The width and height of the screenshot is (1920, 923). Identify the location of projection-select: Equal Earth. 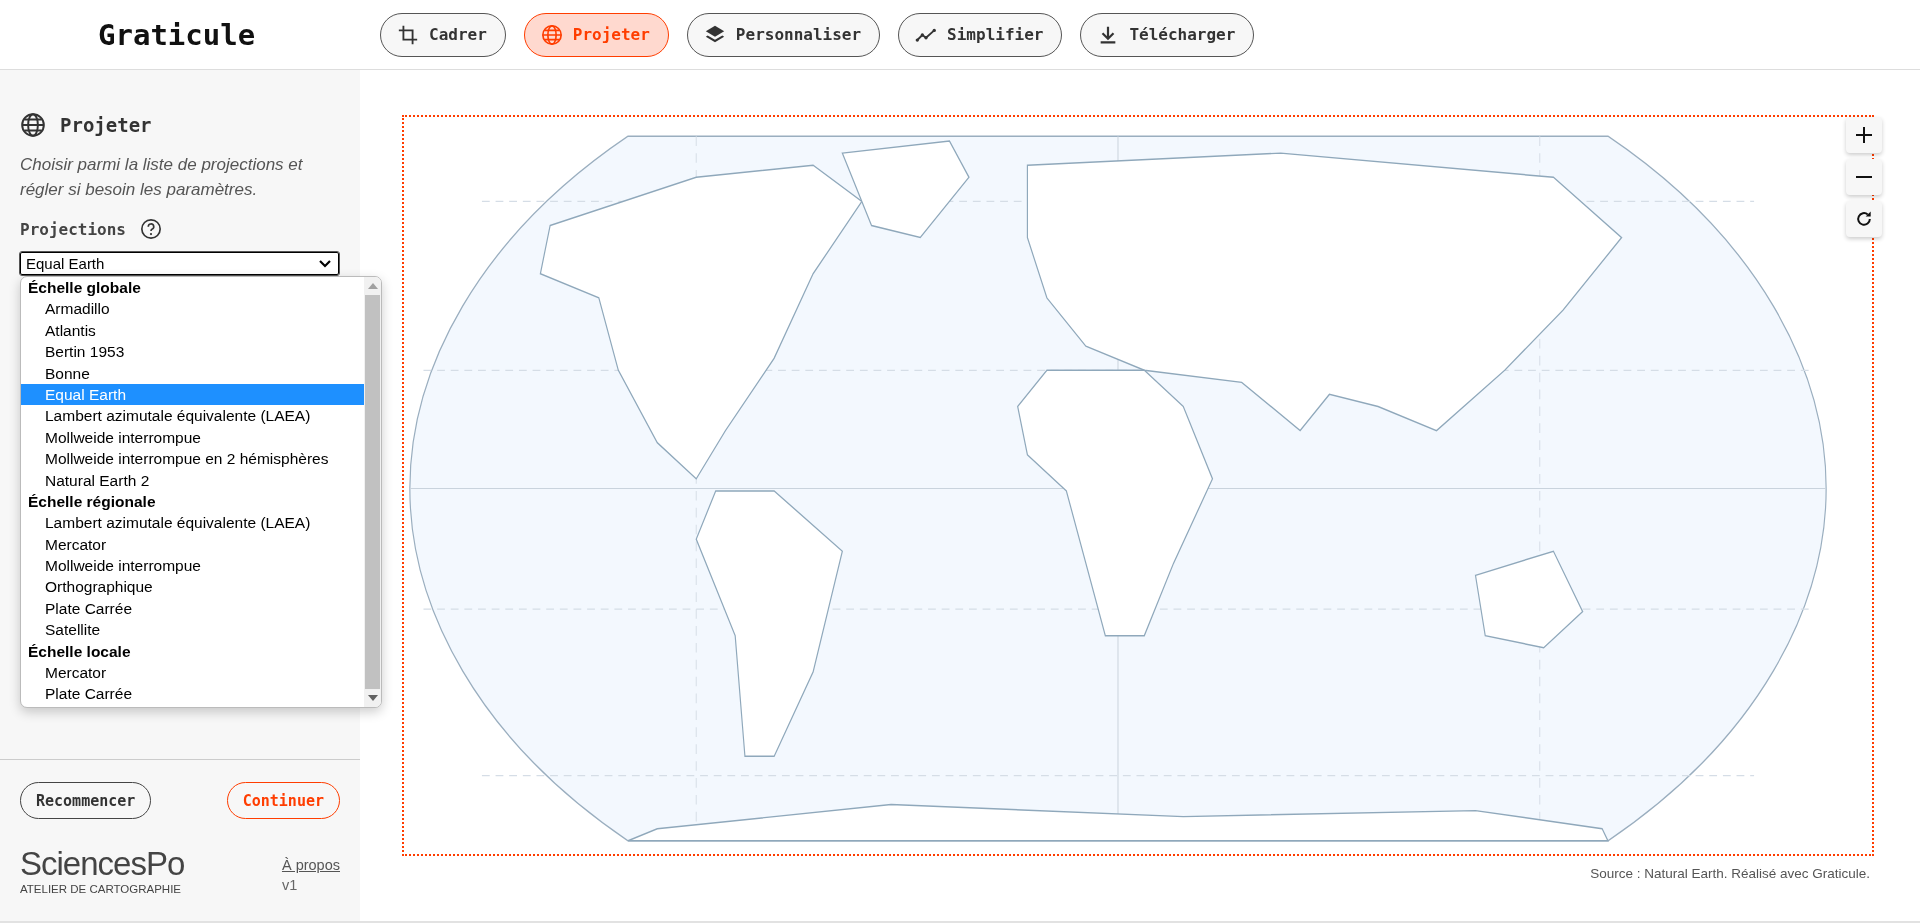
(179, 263).